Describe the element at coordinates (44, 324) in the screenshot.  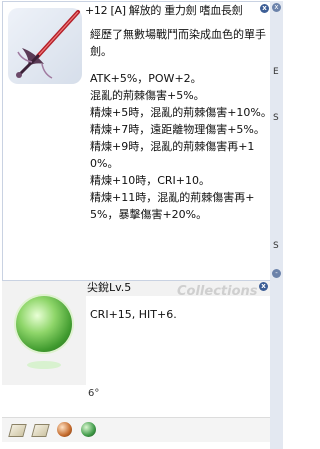
I see `green-orb-image` at that location.